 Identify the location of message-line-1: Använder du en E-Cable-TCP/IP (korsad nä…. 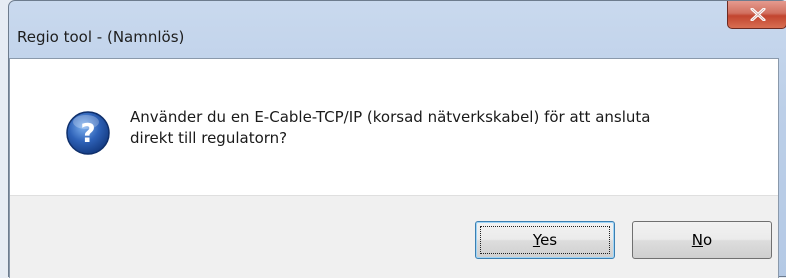
(390, 117).